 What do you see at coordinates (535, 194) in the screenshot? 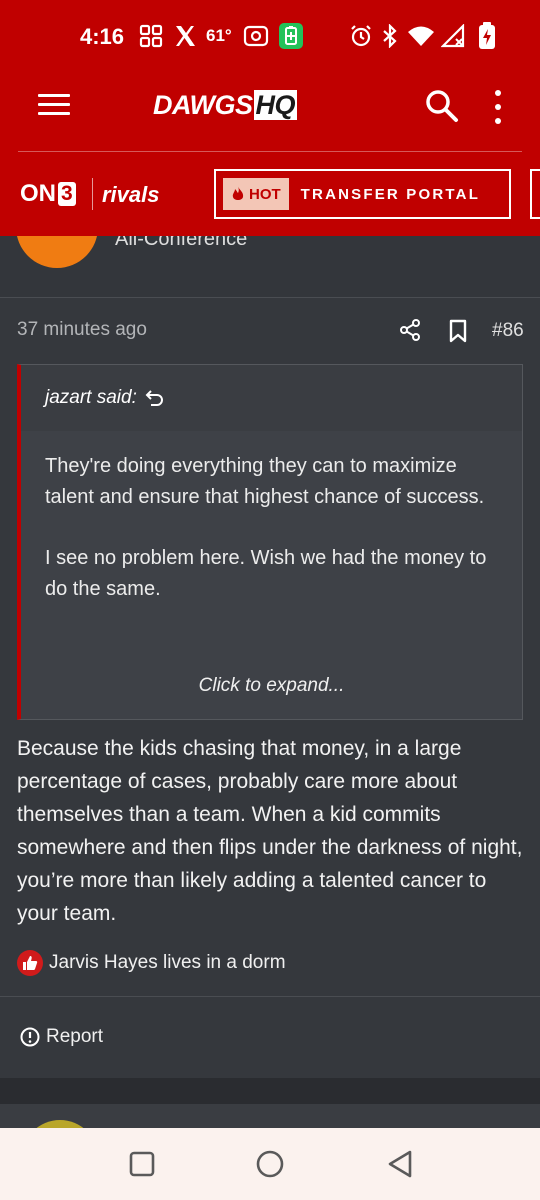
I see `next-partner-chip` at bounding box center [535, 194].